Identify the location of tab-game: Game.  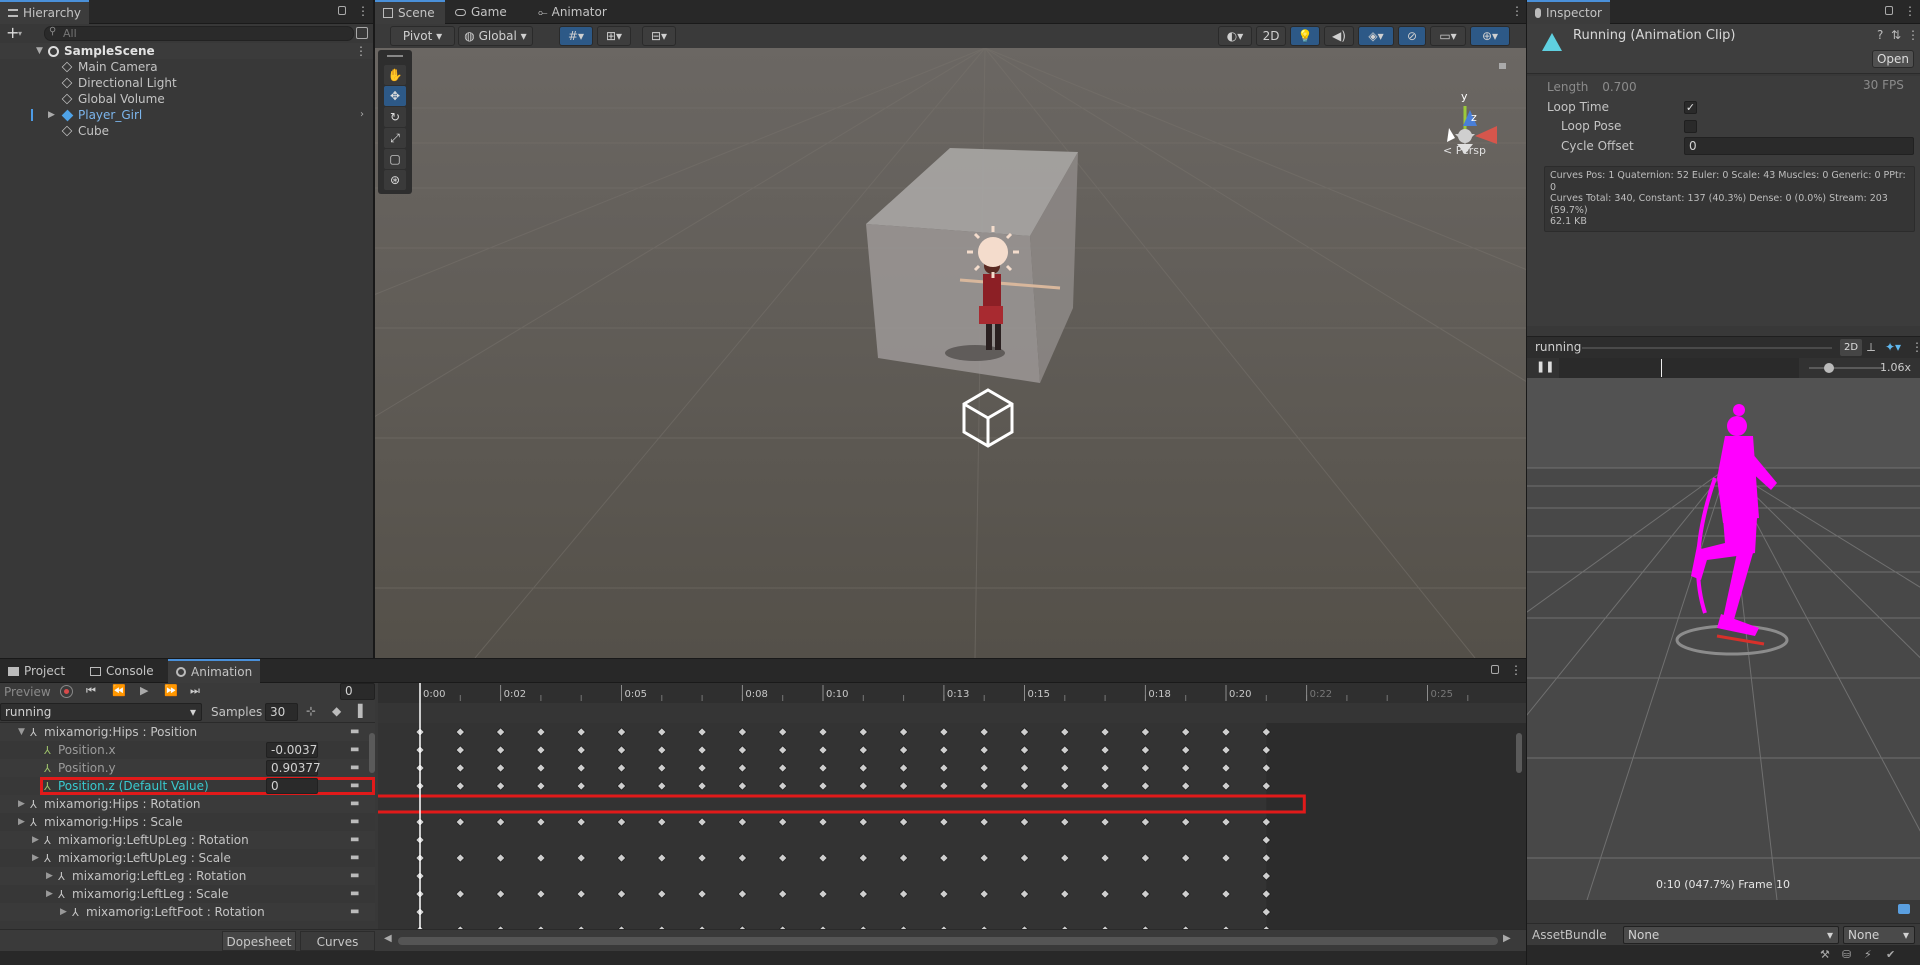
(481, 12).